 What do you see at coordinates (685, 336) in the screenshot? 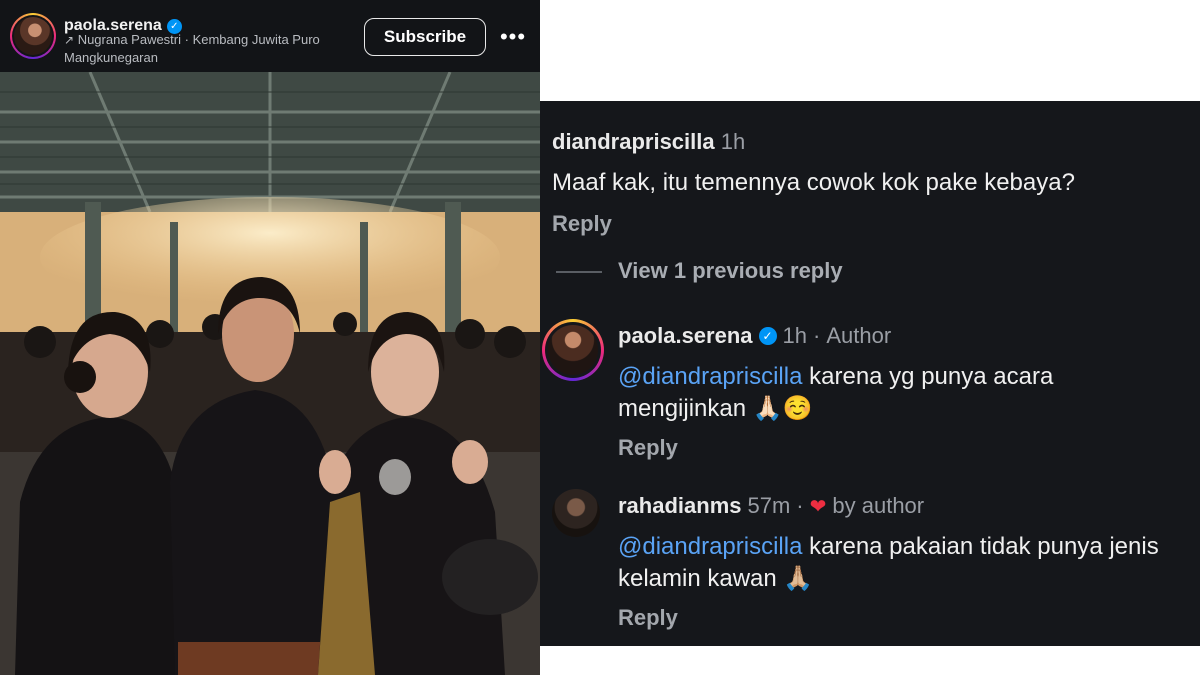
I see `comment-username: paola.serena` at bounding box center [685, 336].